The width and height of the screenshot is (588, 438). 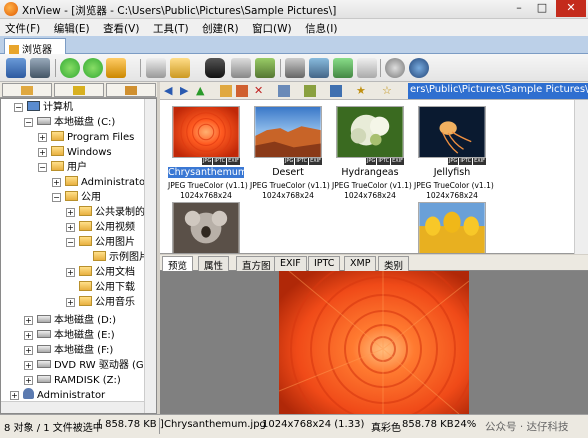 I want to click on properties-icon, so click(x=242, y=91).